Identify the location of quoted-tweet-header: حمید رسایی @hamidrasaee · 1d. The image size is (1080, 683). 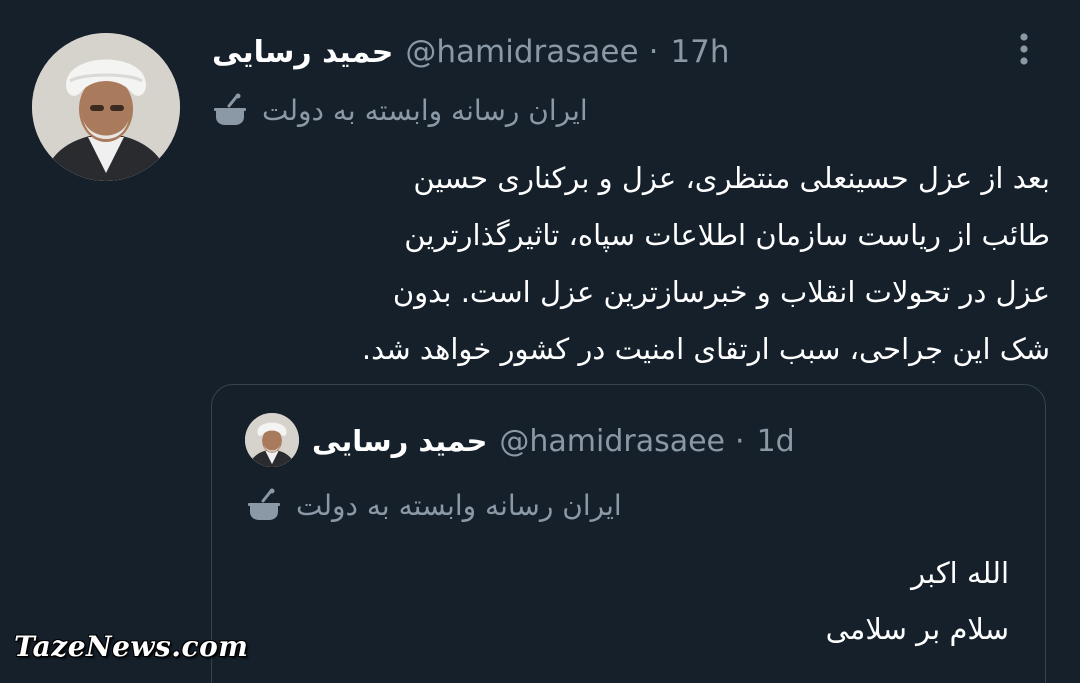
(553, 441).